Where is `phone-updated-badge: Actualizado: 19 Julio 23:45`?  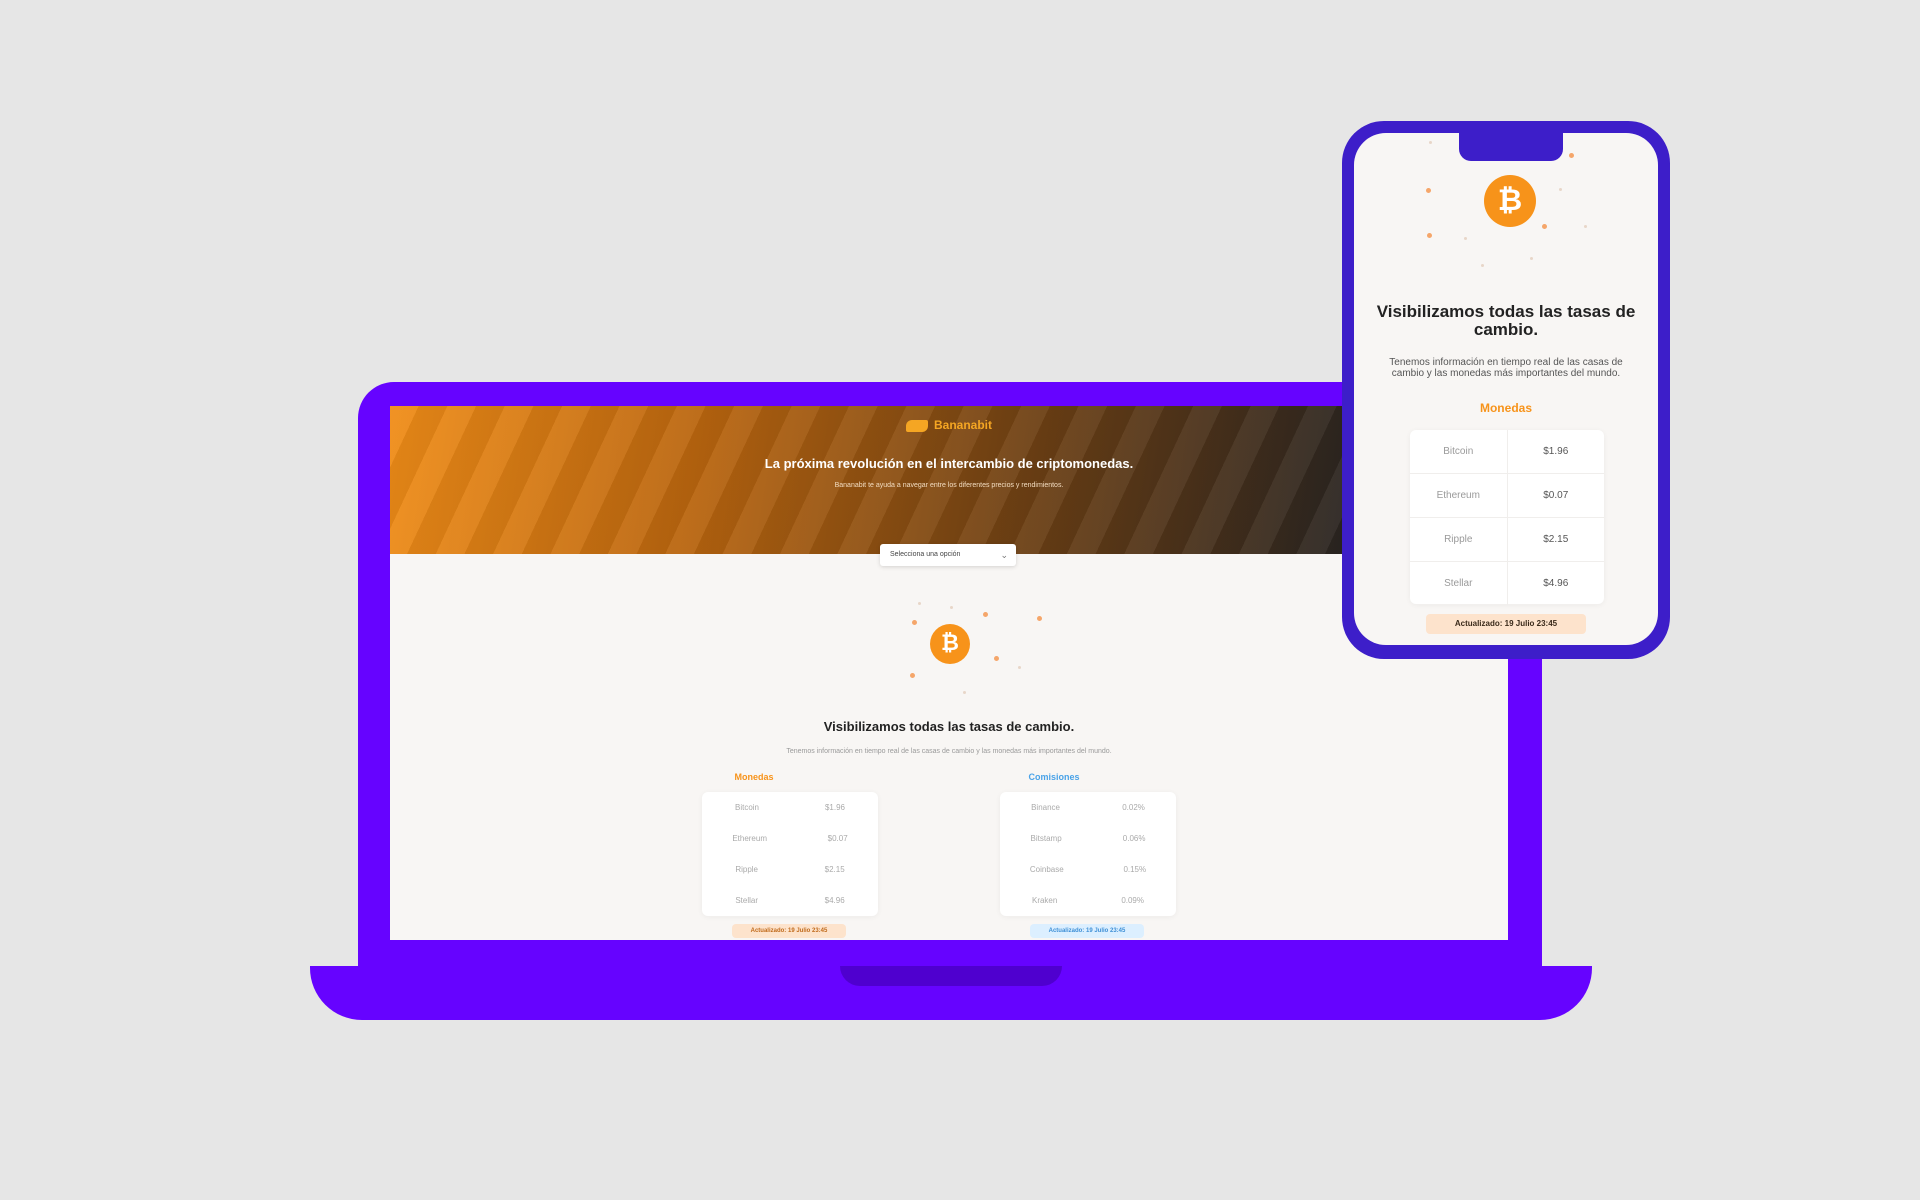
phone-updated-badge: Actualizado: 19 Julio 23:45 is located at coordinates (1506, 624).